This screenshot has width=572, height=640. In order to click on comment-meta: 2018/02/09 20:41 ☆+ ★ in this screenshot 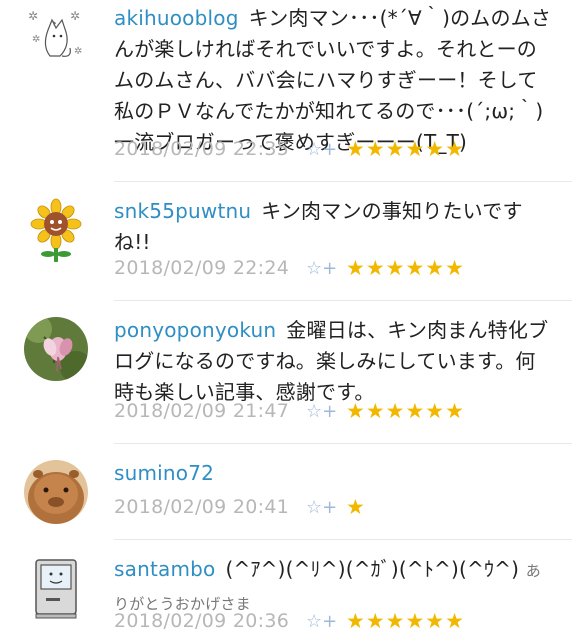, I will do `click(334, 510)`.